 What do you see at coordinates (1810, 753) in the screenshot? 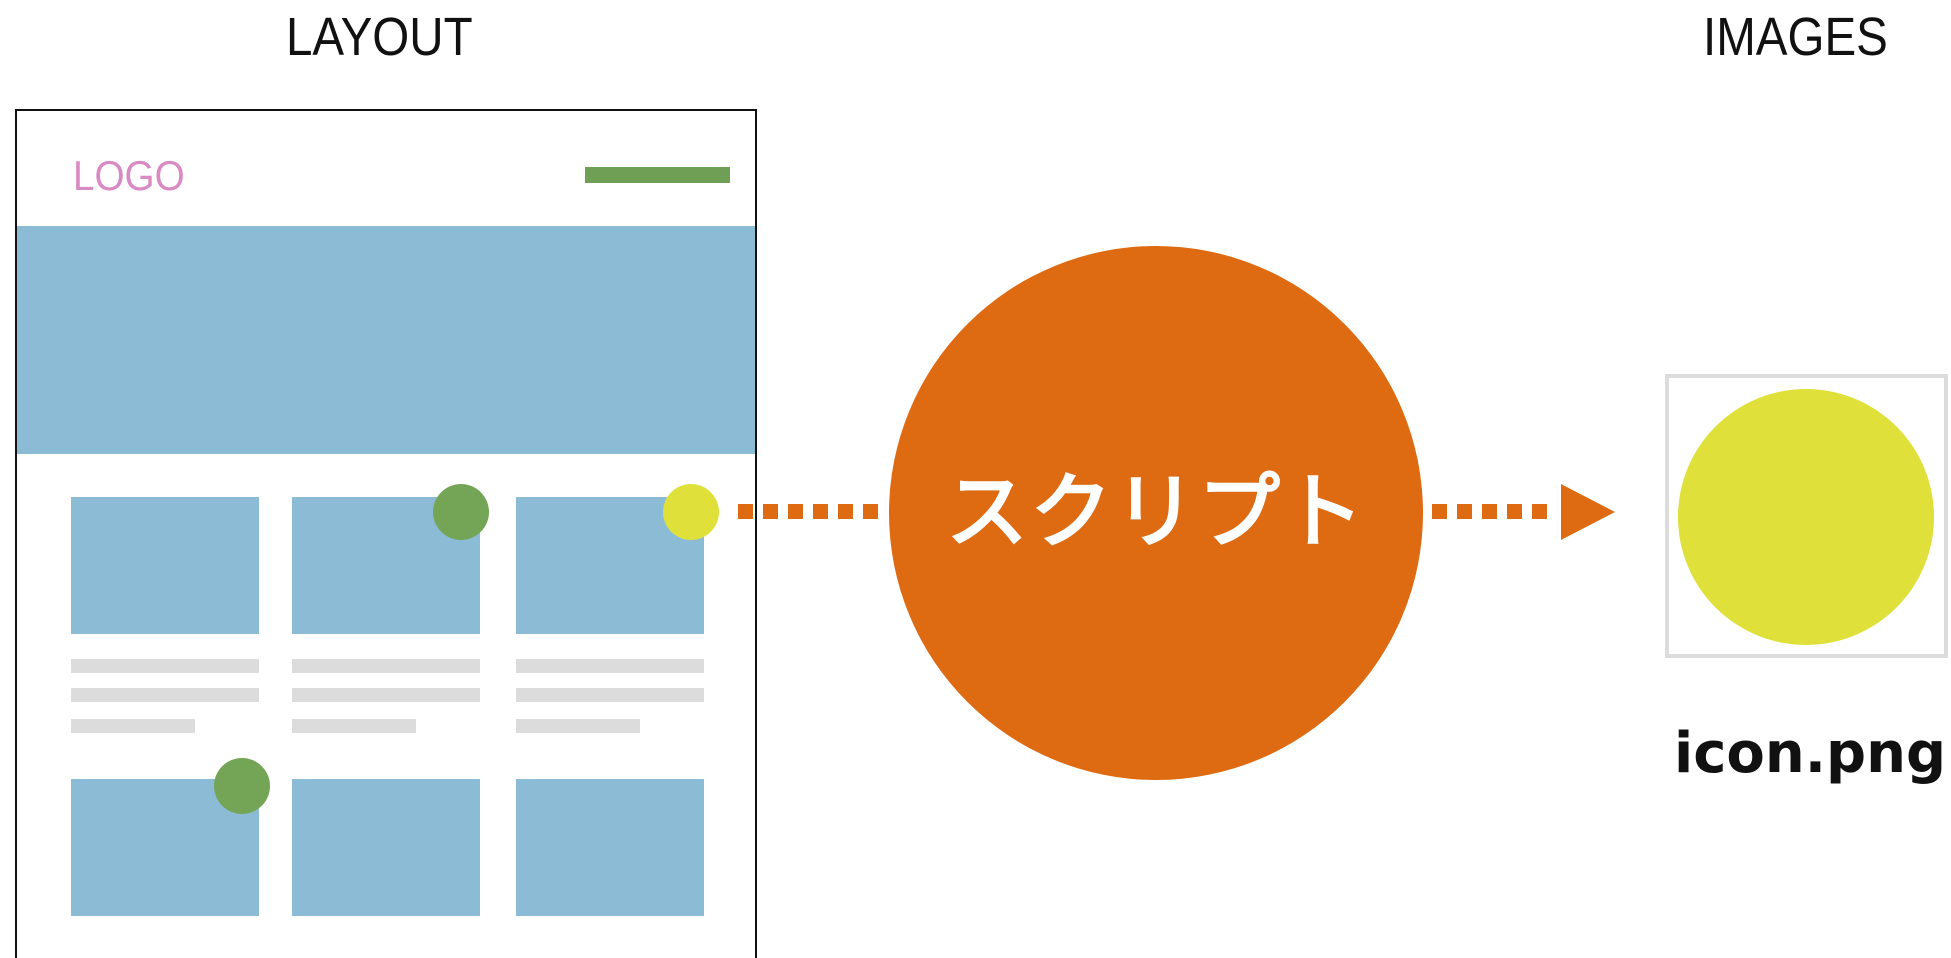
I see `output-filename: icon.png` at bounding box center [1810, 753].